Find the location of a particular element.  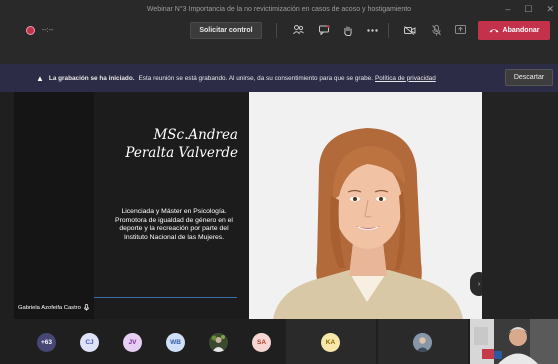

mic-icon is located at coordinates (86, 307).